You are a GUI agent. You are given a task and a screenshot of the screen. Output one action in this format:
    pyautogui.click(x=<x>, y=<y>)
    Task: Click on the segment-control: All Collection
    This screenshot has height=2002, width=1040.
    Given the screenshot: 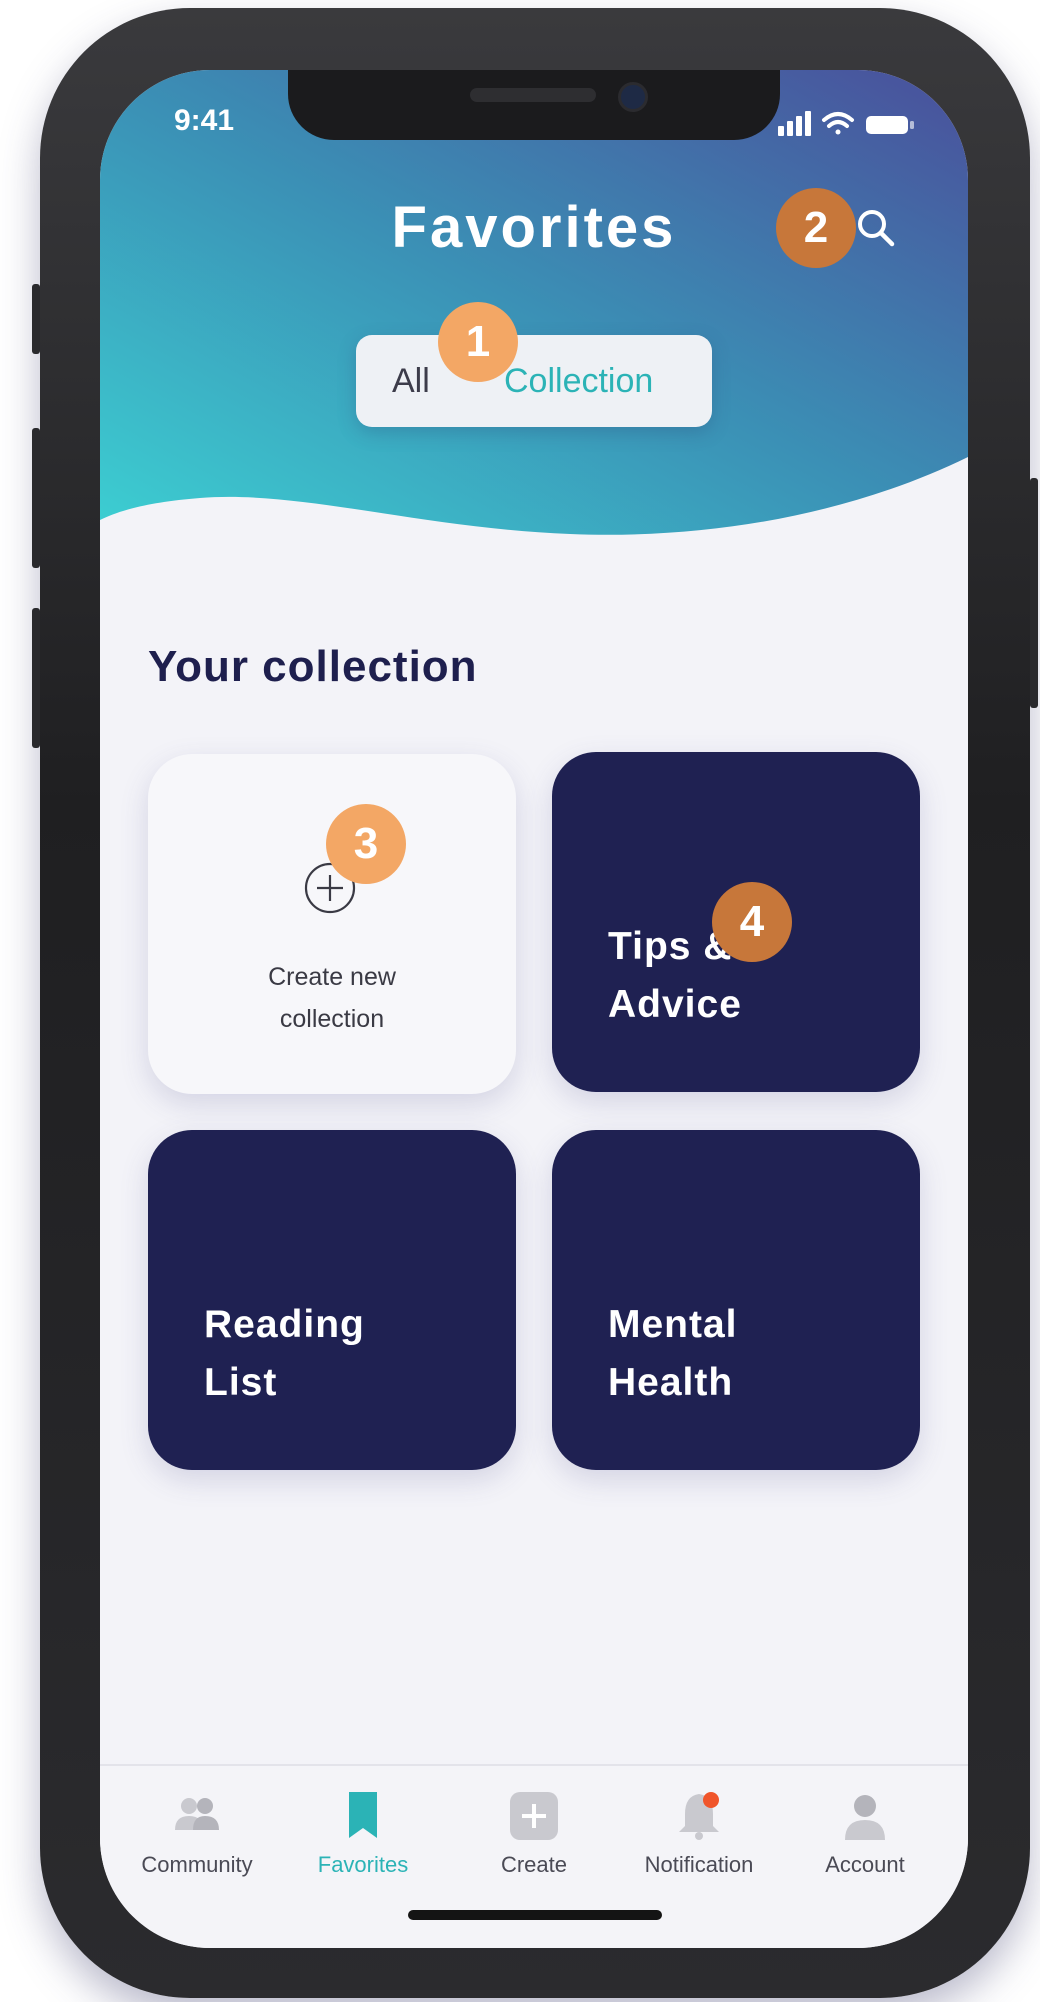 What is the action you would take?
    pyautogui.click(x=534, y=381)
    